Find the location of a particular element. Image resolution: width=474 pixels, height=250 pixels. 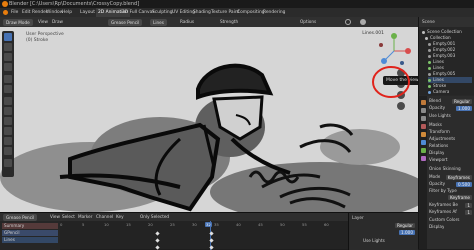

strength-label: Strength is located at coordinates (229, 21).